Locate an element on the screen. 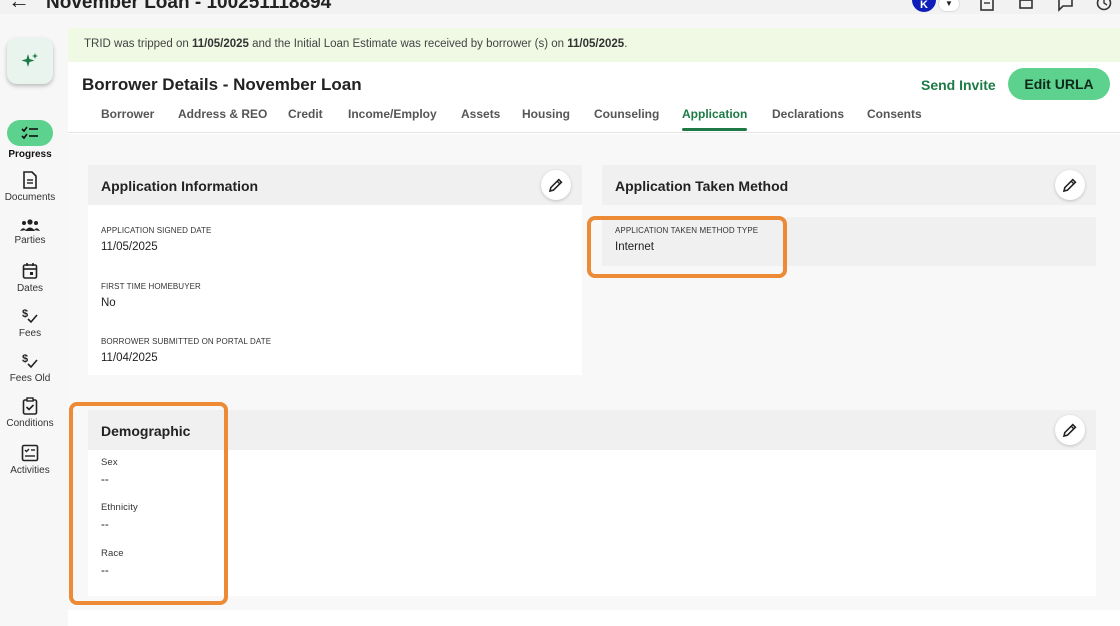 The width and height of the screenshot is (1120, 626). tab-address-reo: Address & REO is located at coordinates (222, 114).